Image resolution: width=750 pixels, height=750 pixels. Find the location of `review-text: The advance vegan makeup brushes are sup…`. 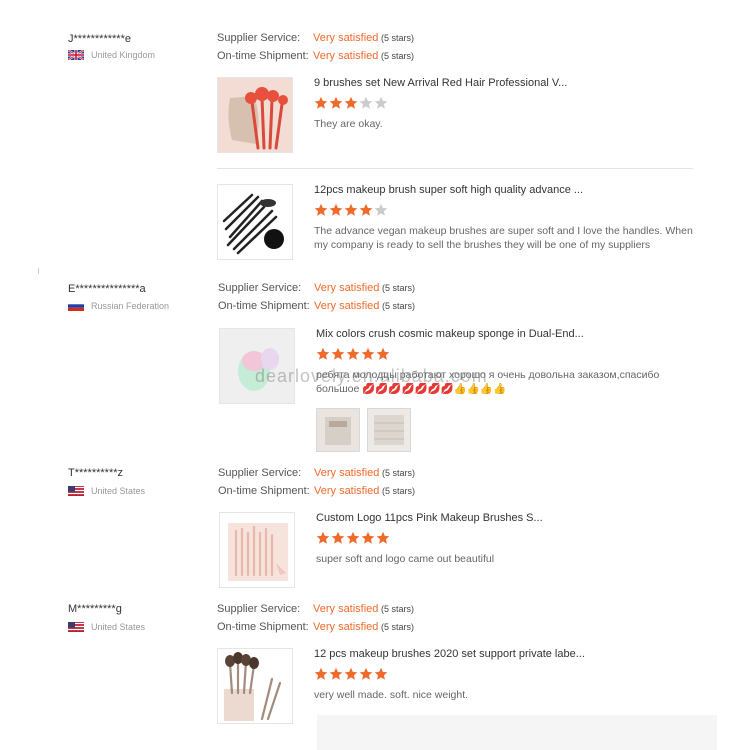

review-text: The advance vegan makeup brushes are sup… is located at coordinates (503, 238).